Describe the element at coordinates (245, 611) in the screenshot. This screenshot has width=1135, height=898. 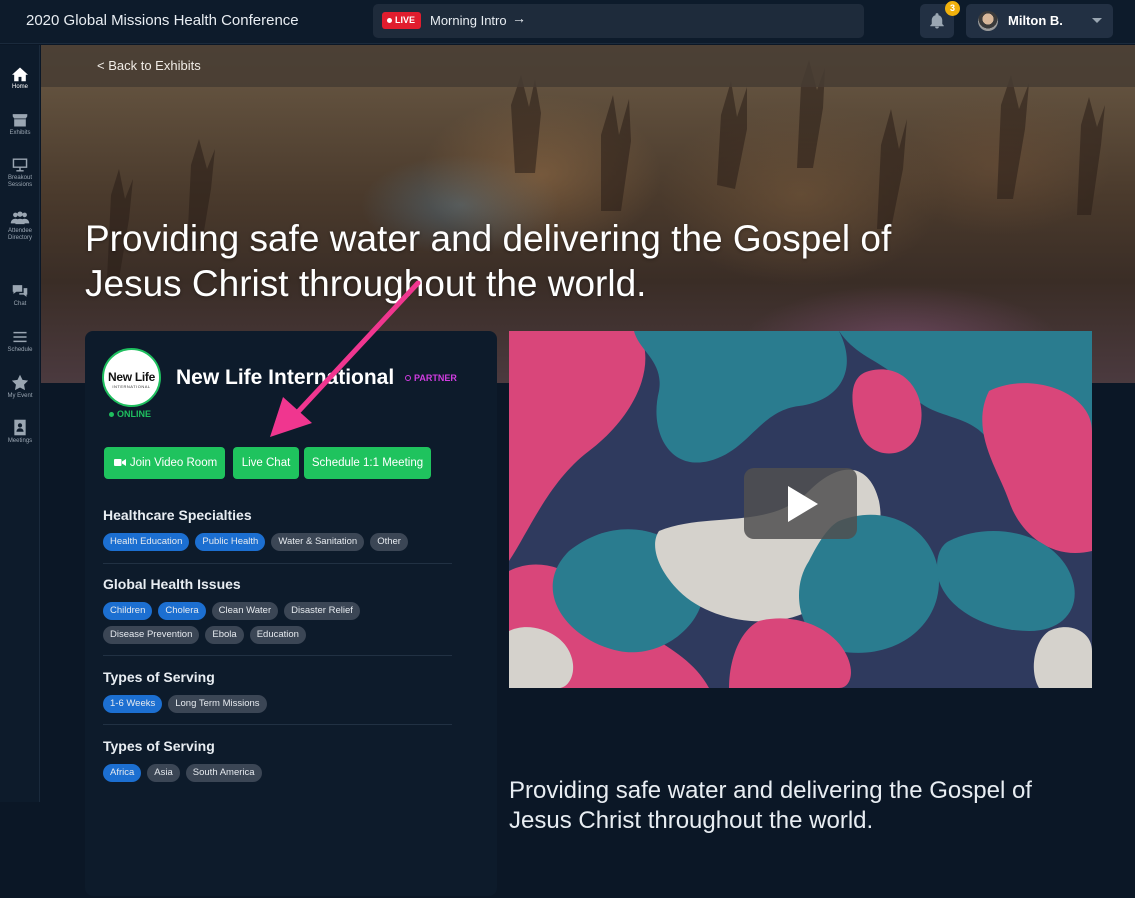
I see `tag-chip: Clean Water` at that location.